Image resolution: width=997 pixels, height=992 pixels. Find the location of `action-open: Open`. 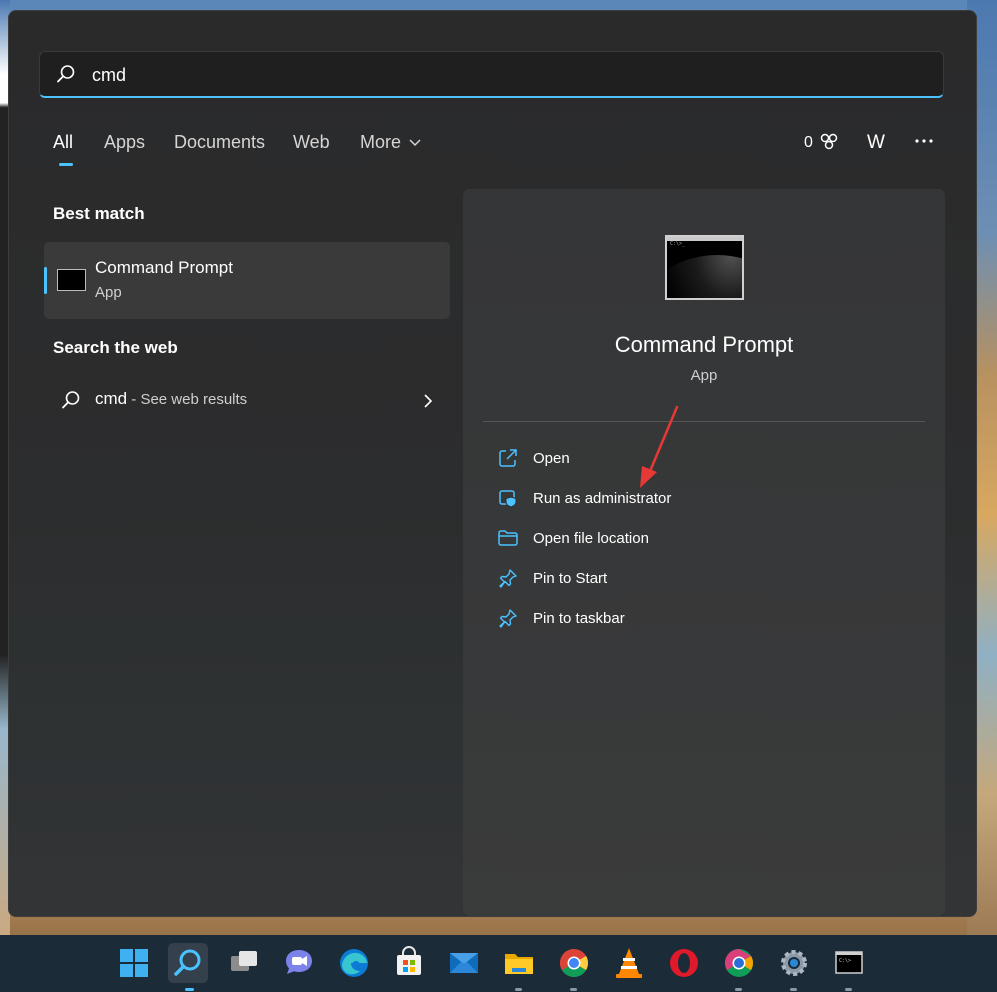

action-open: Open is located at coordinates (707, 461).